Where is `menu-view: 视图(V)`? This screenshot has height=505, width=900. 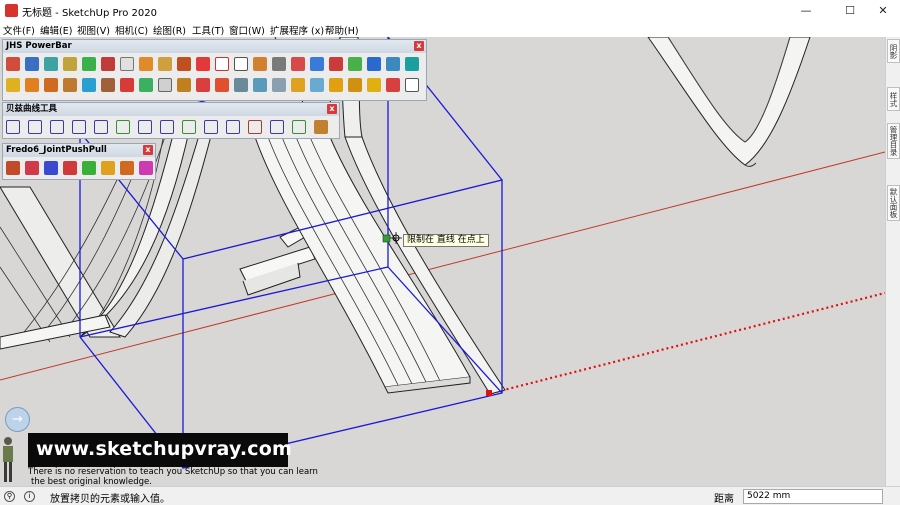 menu-view: 视图(V) is located at coordinates (93, 30).